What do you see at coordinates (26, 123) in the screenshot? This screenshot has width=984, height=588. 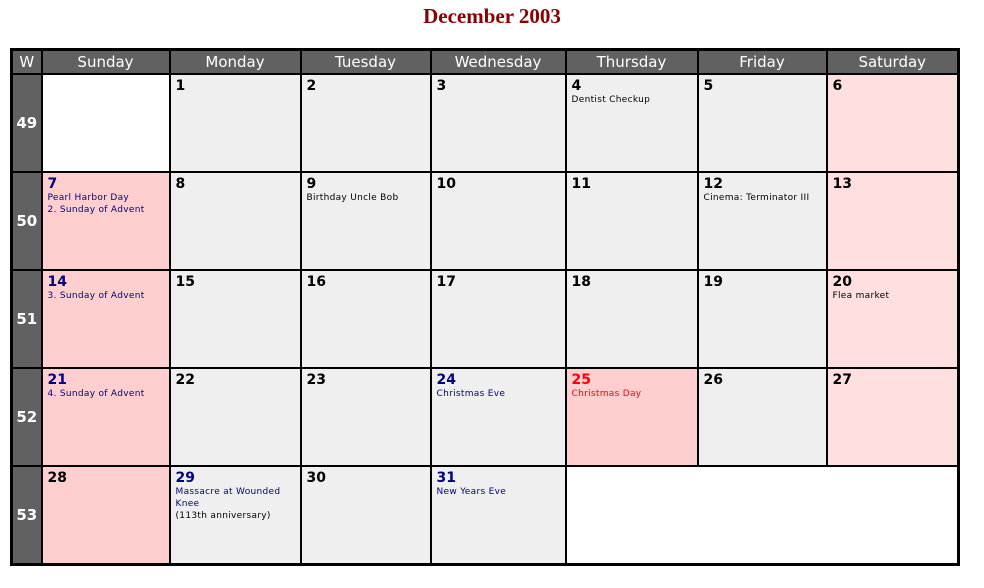 I see `week-number: 49` at bounding box center [26, 123].